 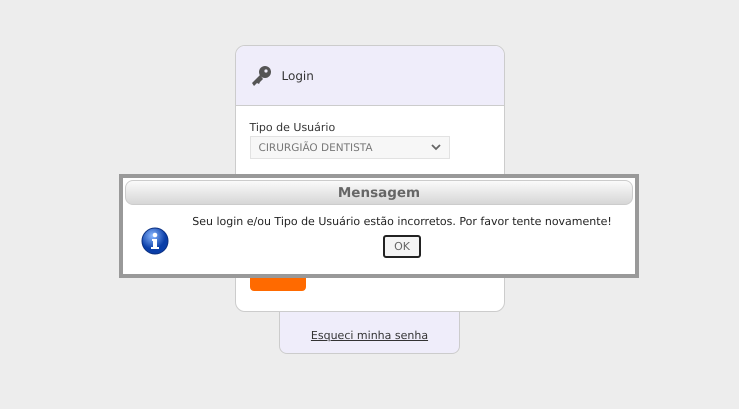 I want to click on card-title: Login, so click(x=298, y=75).